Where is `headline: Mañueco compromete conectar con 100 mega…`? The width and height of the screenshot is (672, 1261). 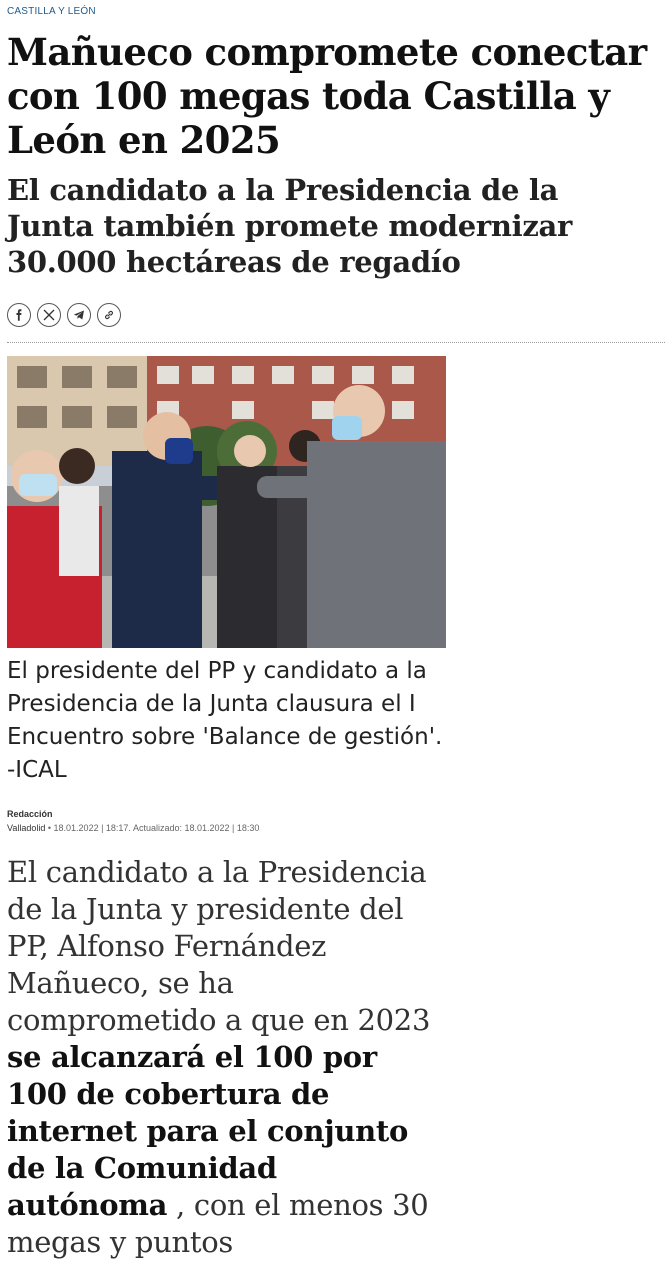
headline: Mañueco compromete conectar con 100 mega… is located at coordinates (327, 96).